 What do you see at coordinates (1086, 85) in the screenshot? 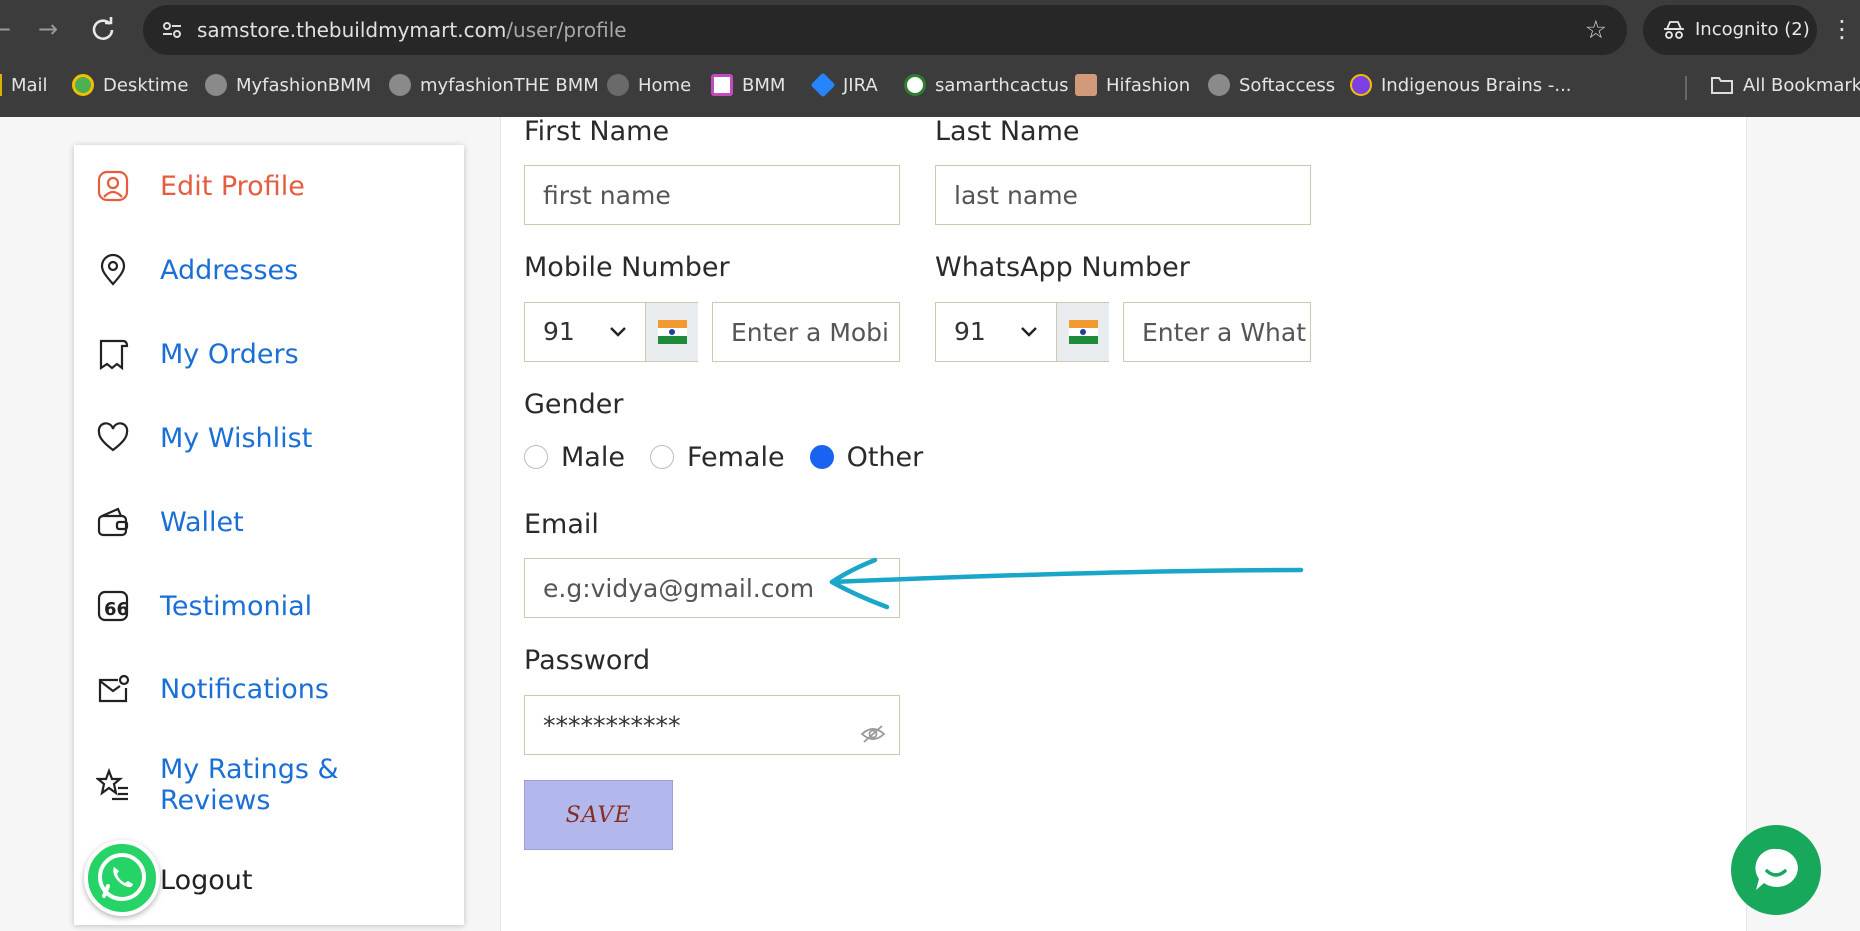
I see `hifashion-favicon-icon` at bounding box center [1086, 85].